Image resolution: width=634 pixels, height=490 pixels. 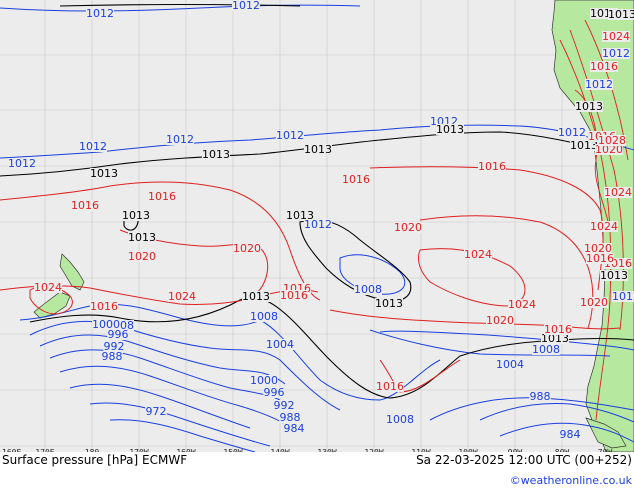 What do you see at coordinates (612, 140) in the screenshot?
I see `isobar-label-1028: 1028` at bounding box center [612, 140].